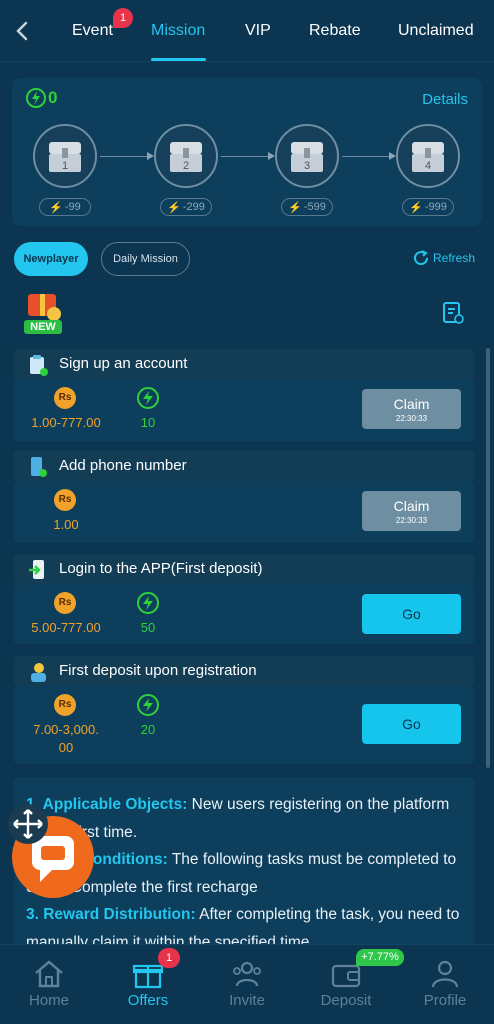 The height and width of the screenshot is (1024, 494). I want to click on new-label: NEW, so click(43, 327).